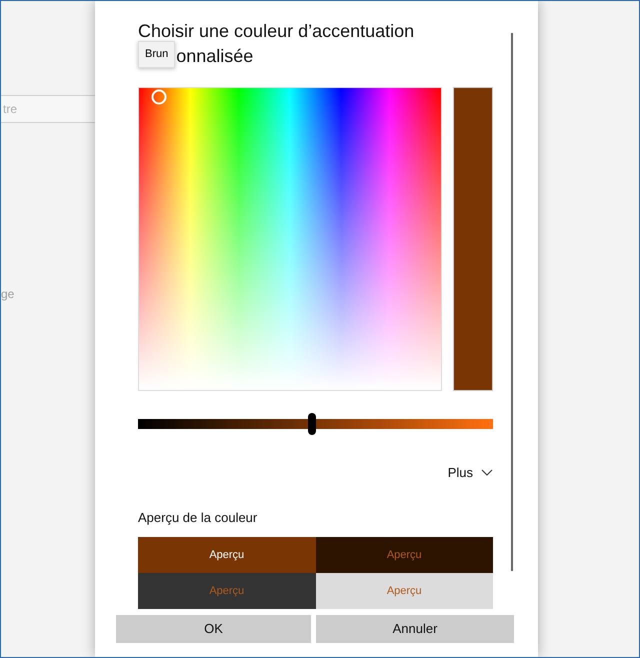 The height and width of the screenshot is (658, 640). What do you see at coordinates (415, 629) in the screenshot?
I see `cancel-button: Annuler` at bounding box center [415, 629].